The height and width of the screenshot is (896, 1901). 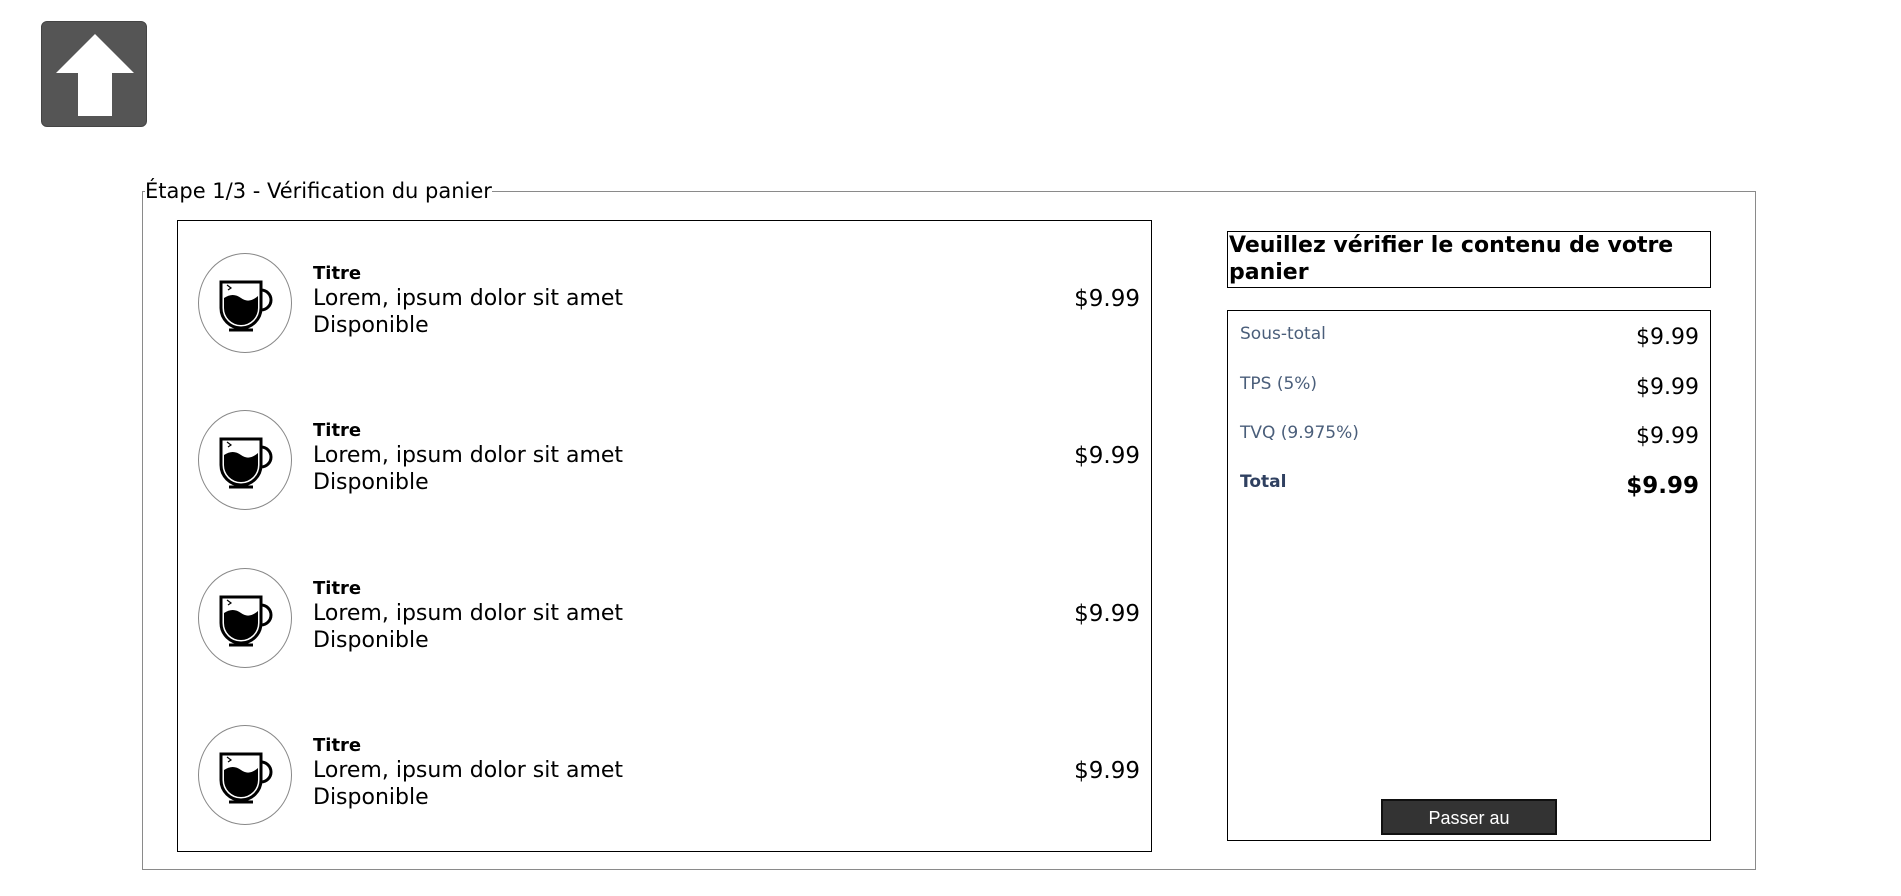 What do you see at coordinates (1667, 436) in the screenshot?
I see `tvq-value: $9.99` at bounding box center [1667, 436].